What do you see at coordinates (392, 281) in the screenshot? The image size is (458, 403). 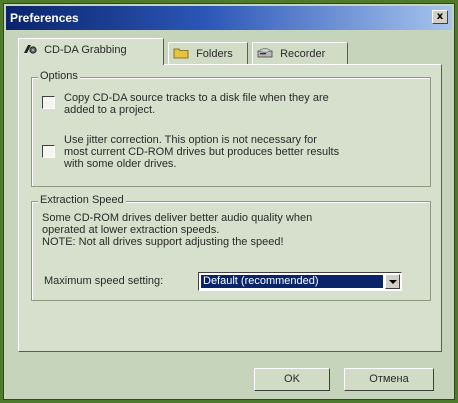 I see `chevron-down-icon` at bounding box center [392, 281].